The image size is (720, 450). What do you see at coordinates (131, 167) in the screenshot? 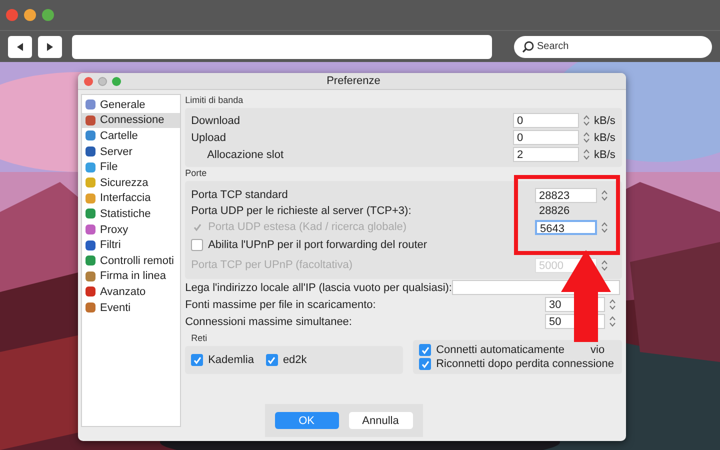
I see `sidebar-item: File` at bounding box center [131, 167].